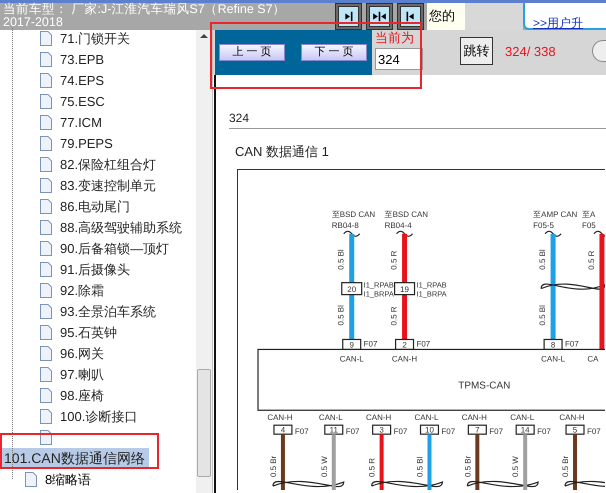 The width and height of the screenshot is (606, 493). What do you see at coordinates (484, 386) in the screenshot?
I see `module-label: TPMS-CAN` at bounding box center [484, 386].